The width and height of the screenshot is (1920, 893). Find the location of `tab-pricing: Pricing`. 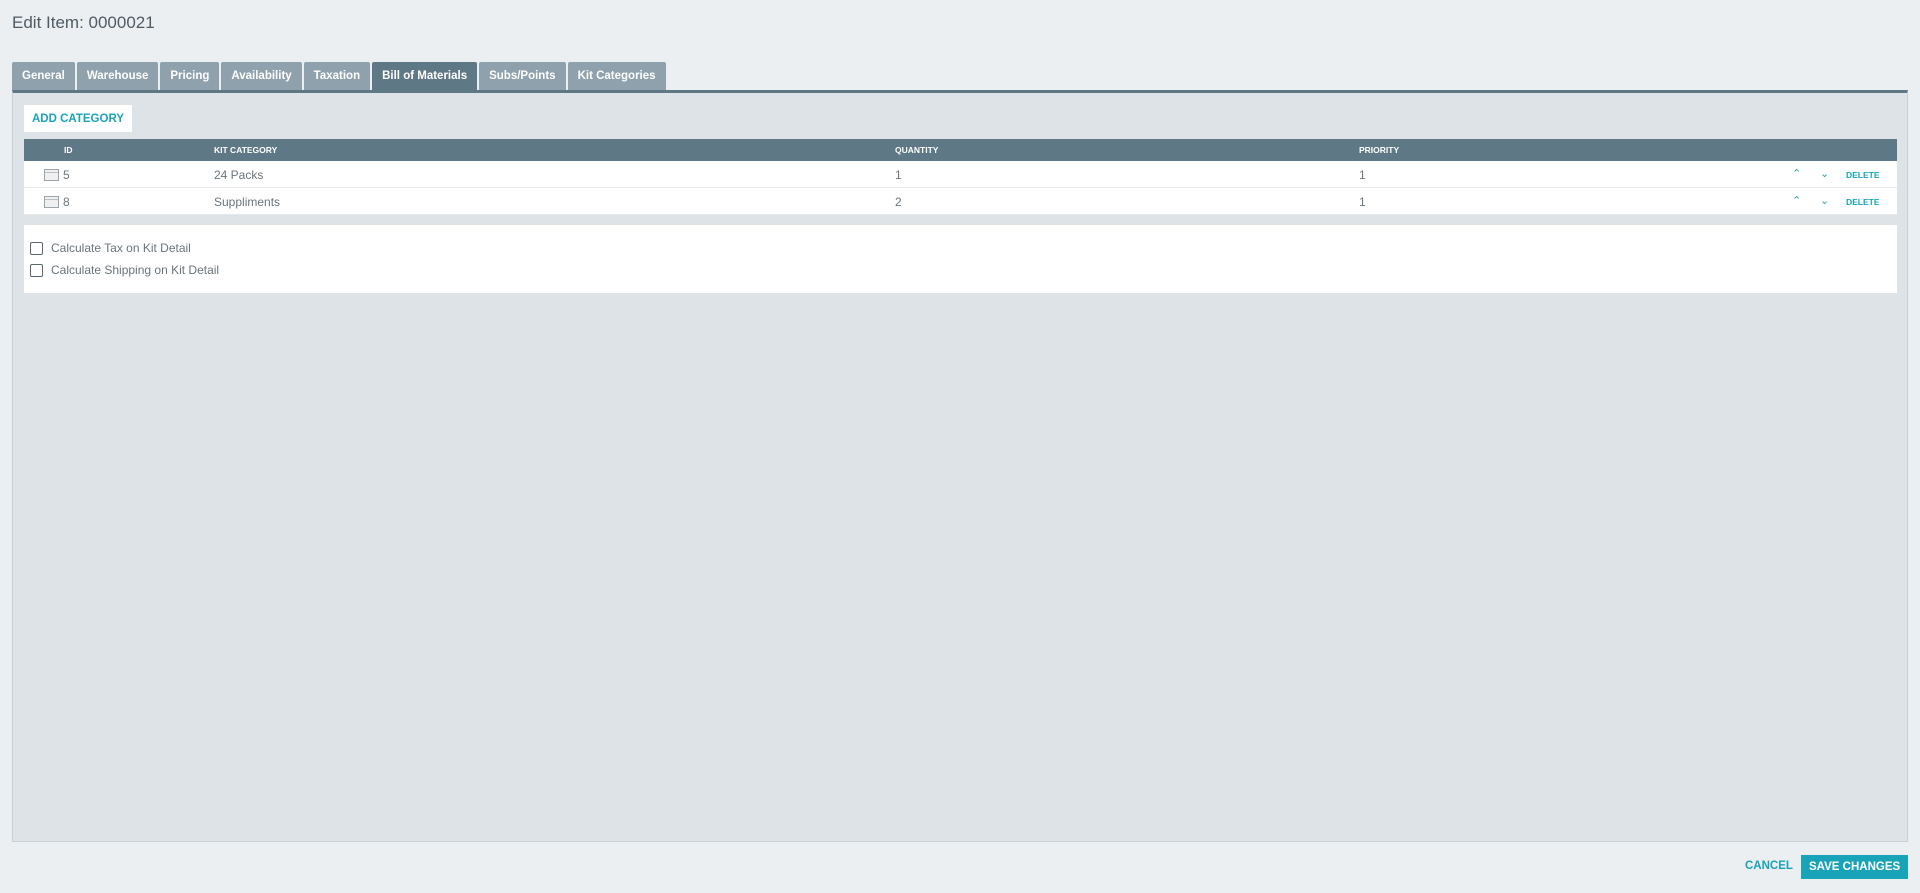

tab-pricing: Pricing is located at coordinates (190, 76).